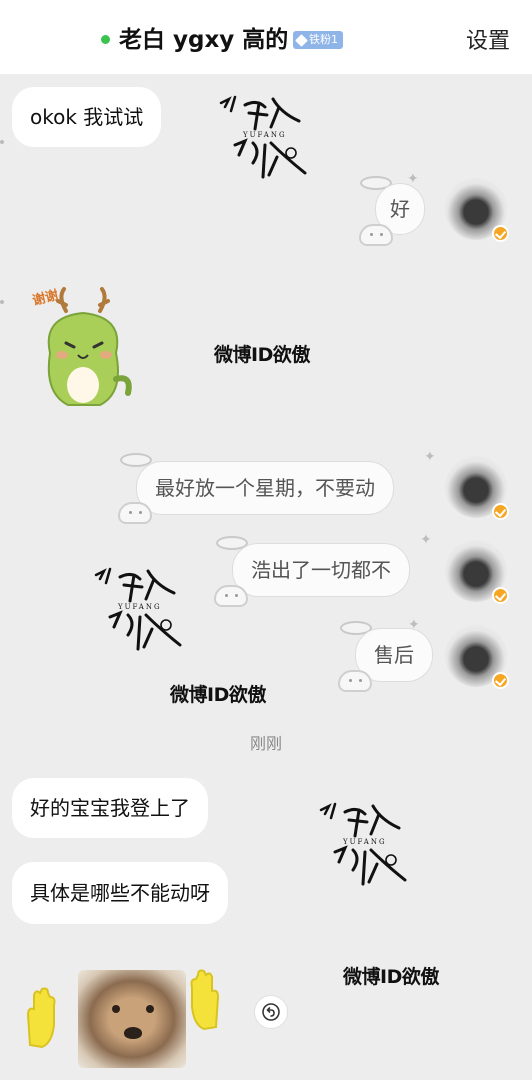 This screenshot has width=532, height=1080. Describe the element at coordinates (488, 42) in the screenshot. I see `settings-button: 设置` at that location.